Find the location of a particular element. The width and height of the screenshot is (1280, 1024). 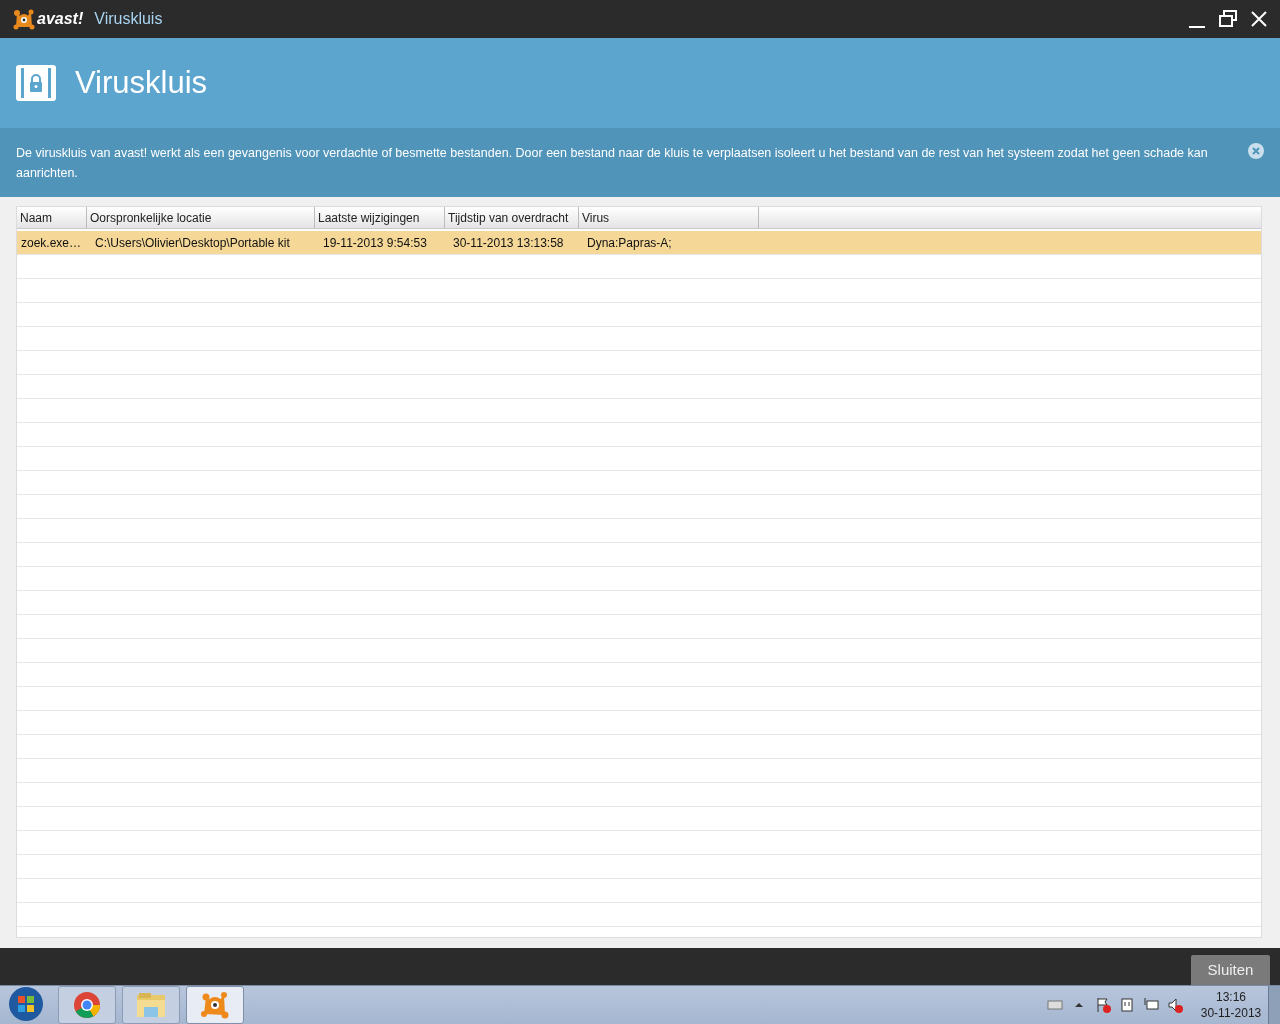

close-button: Sluiten is located at coordinates (1230, 970).